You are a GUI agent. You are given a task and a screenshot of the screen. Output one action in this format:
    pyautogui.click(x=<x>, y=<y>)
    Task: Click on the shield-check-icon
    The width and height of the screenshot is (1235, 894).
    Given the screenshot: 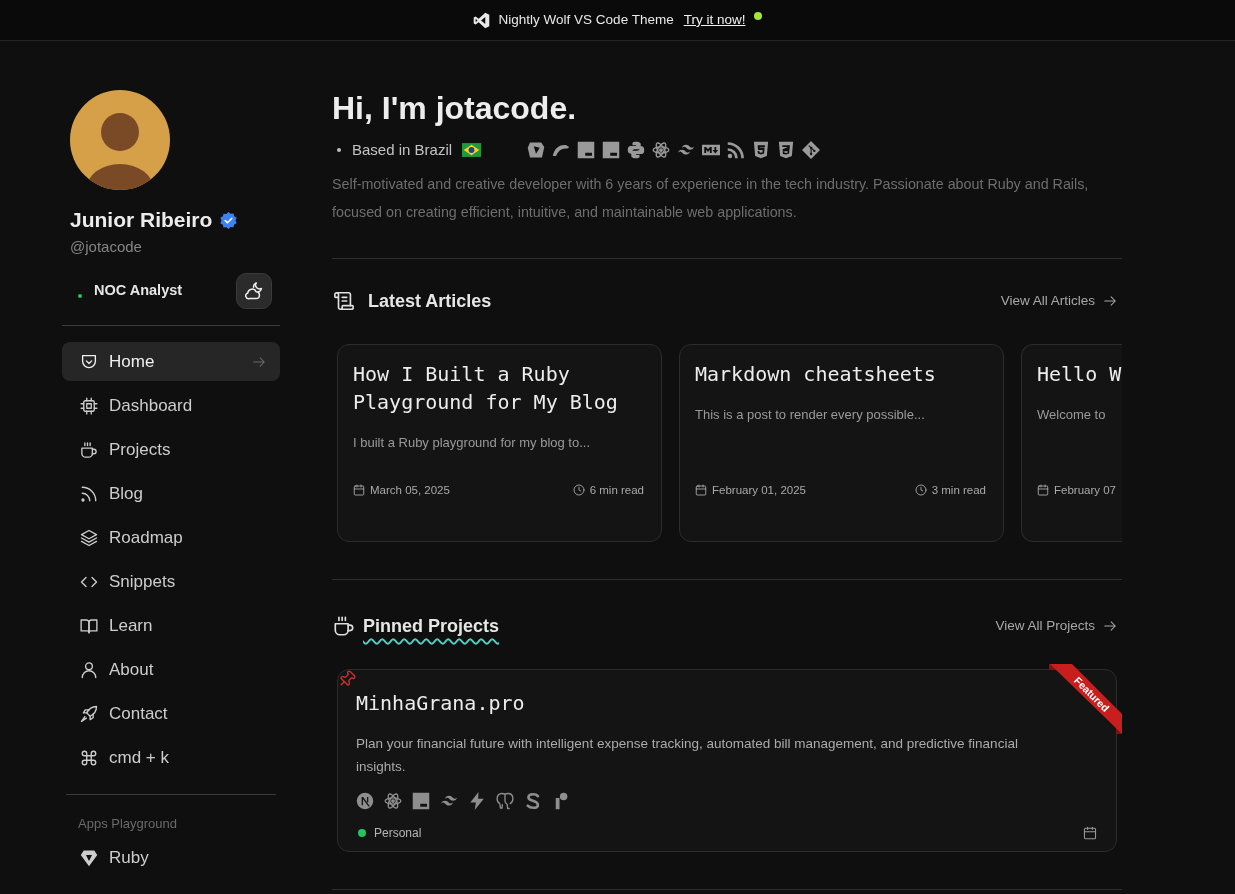 What is the action you would take?
    pyautogui.click(x=89, y=361)
    